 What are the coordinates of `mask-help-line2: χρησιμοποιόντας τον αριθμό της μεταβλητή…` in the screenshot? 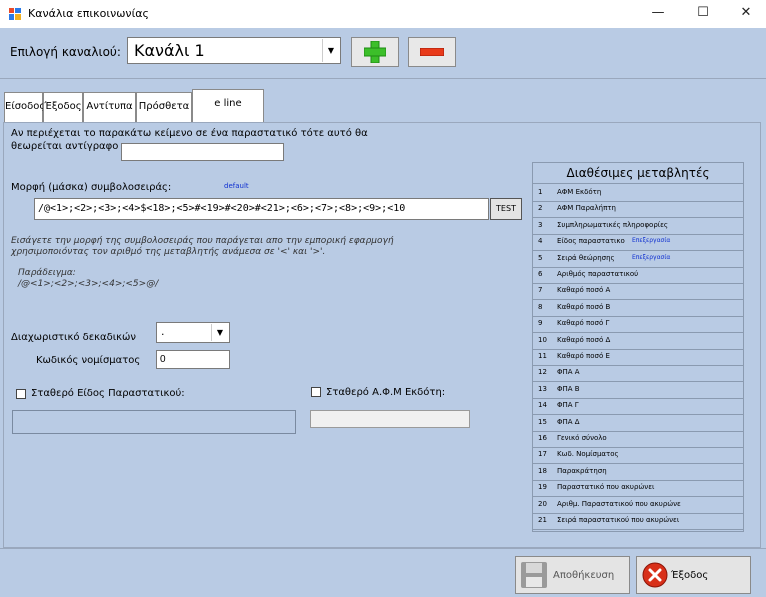 It's located at (168, 252).